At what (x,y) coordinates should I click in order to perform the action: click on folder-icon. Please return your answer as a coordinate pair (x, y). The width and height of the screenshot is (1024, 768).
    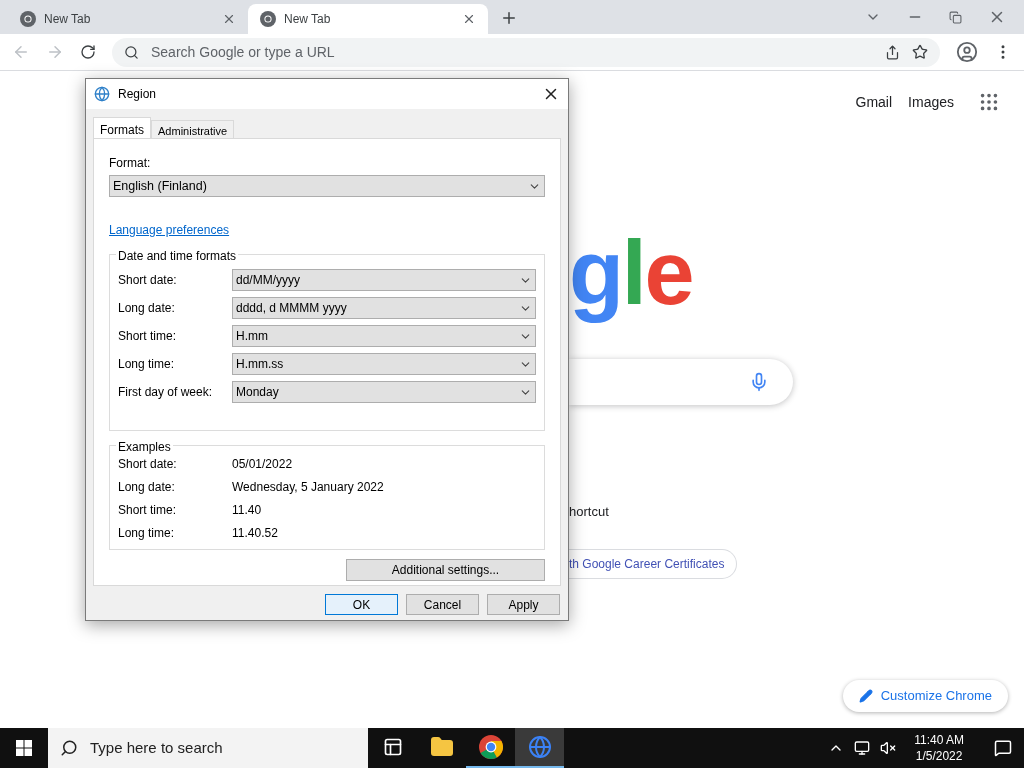
    Looking at the image, I should click on (441, 747).